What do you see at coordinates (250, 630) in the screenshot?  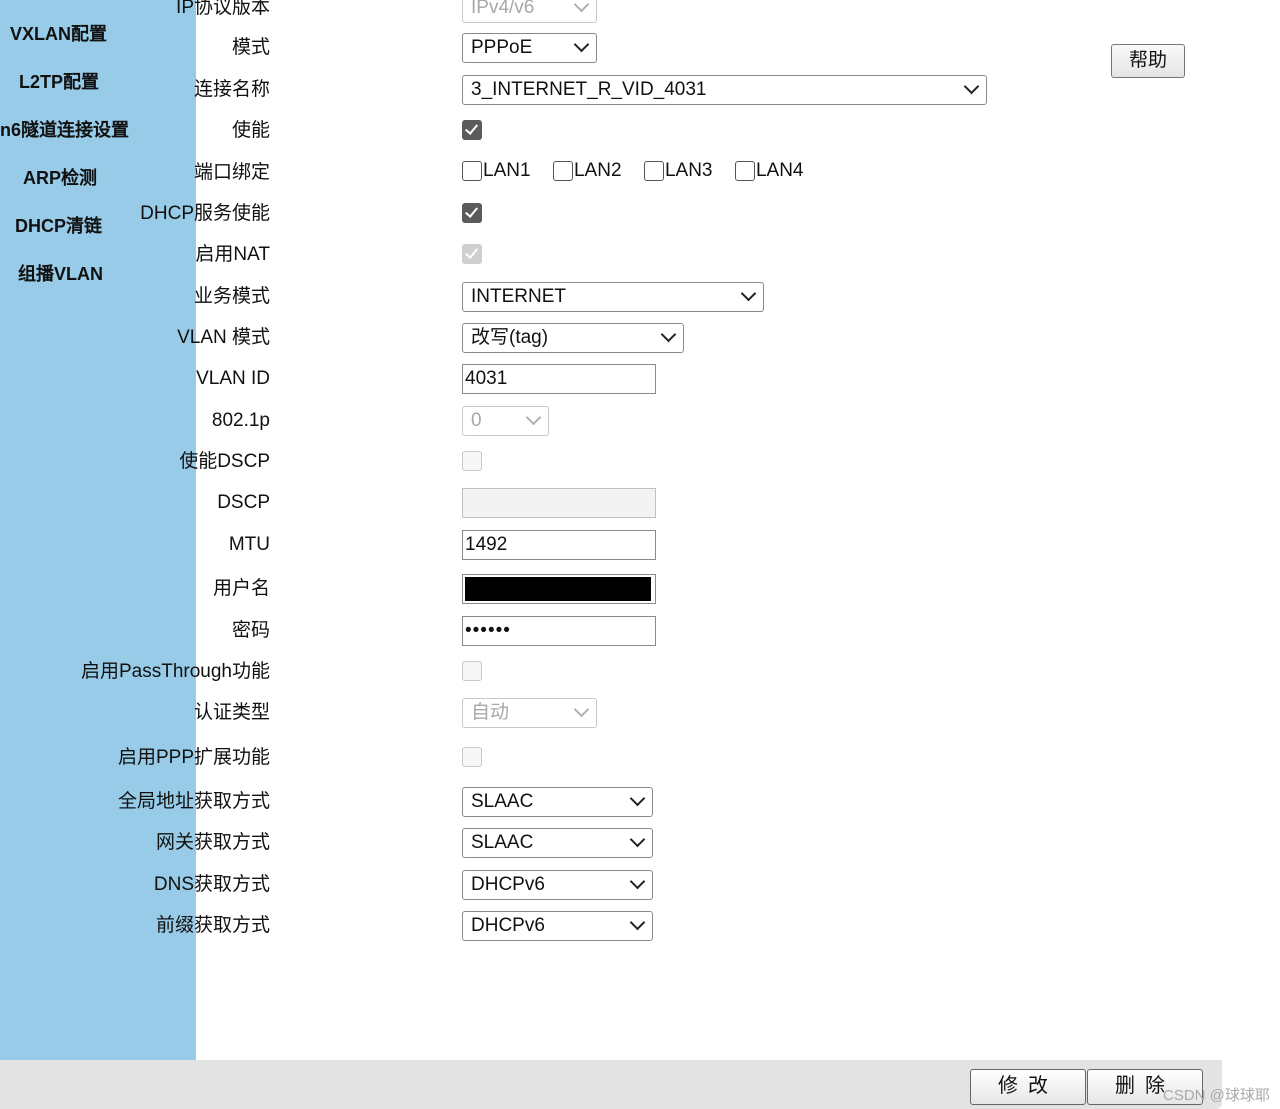 I see `password-label: 密码` at bounding box center [250, 630].